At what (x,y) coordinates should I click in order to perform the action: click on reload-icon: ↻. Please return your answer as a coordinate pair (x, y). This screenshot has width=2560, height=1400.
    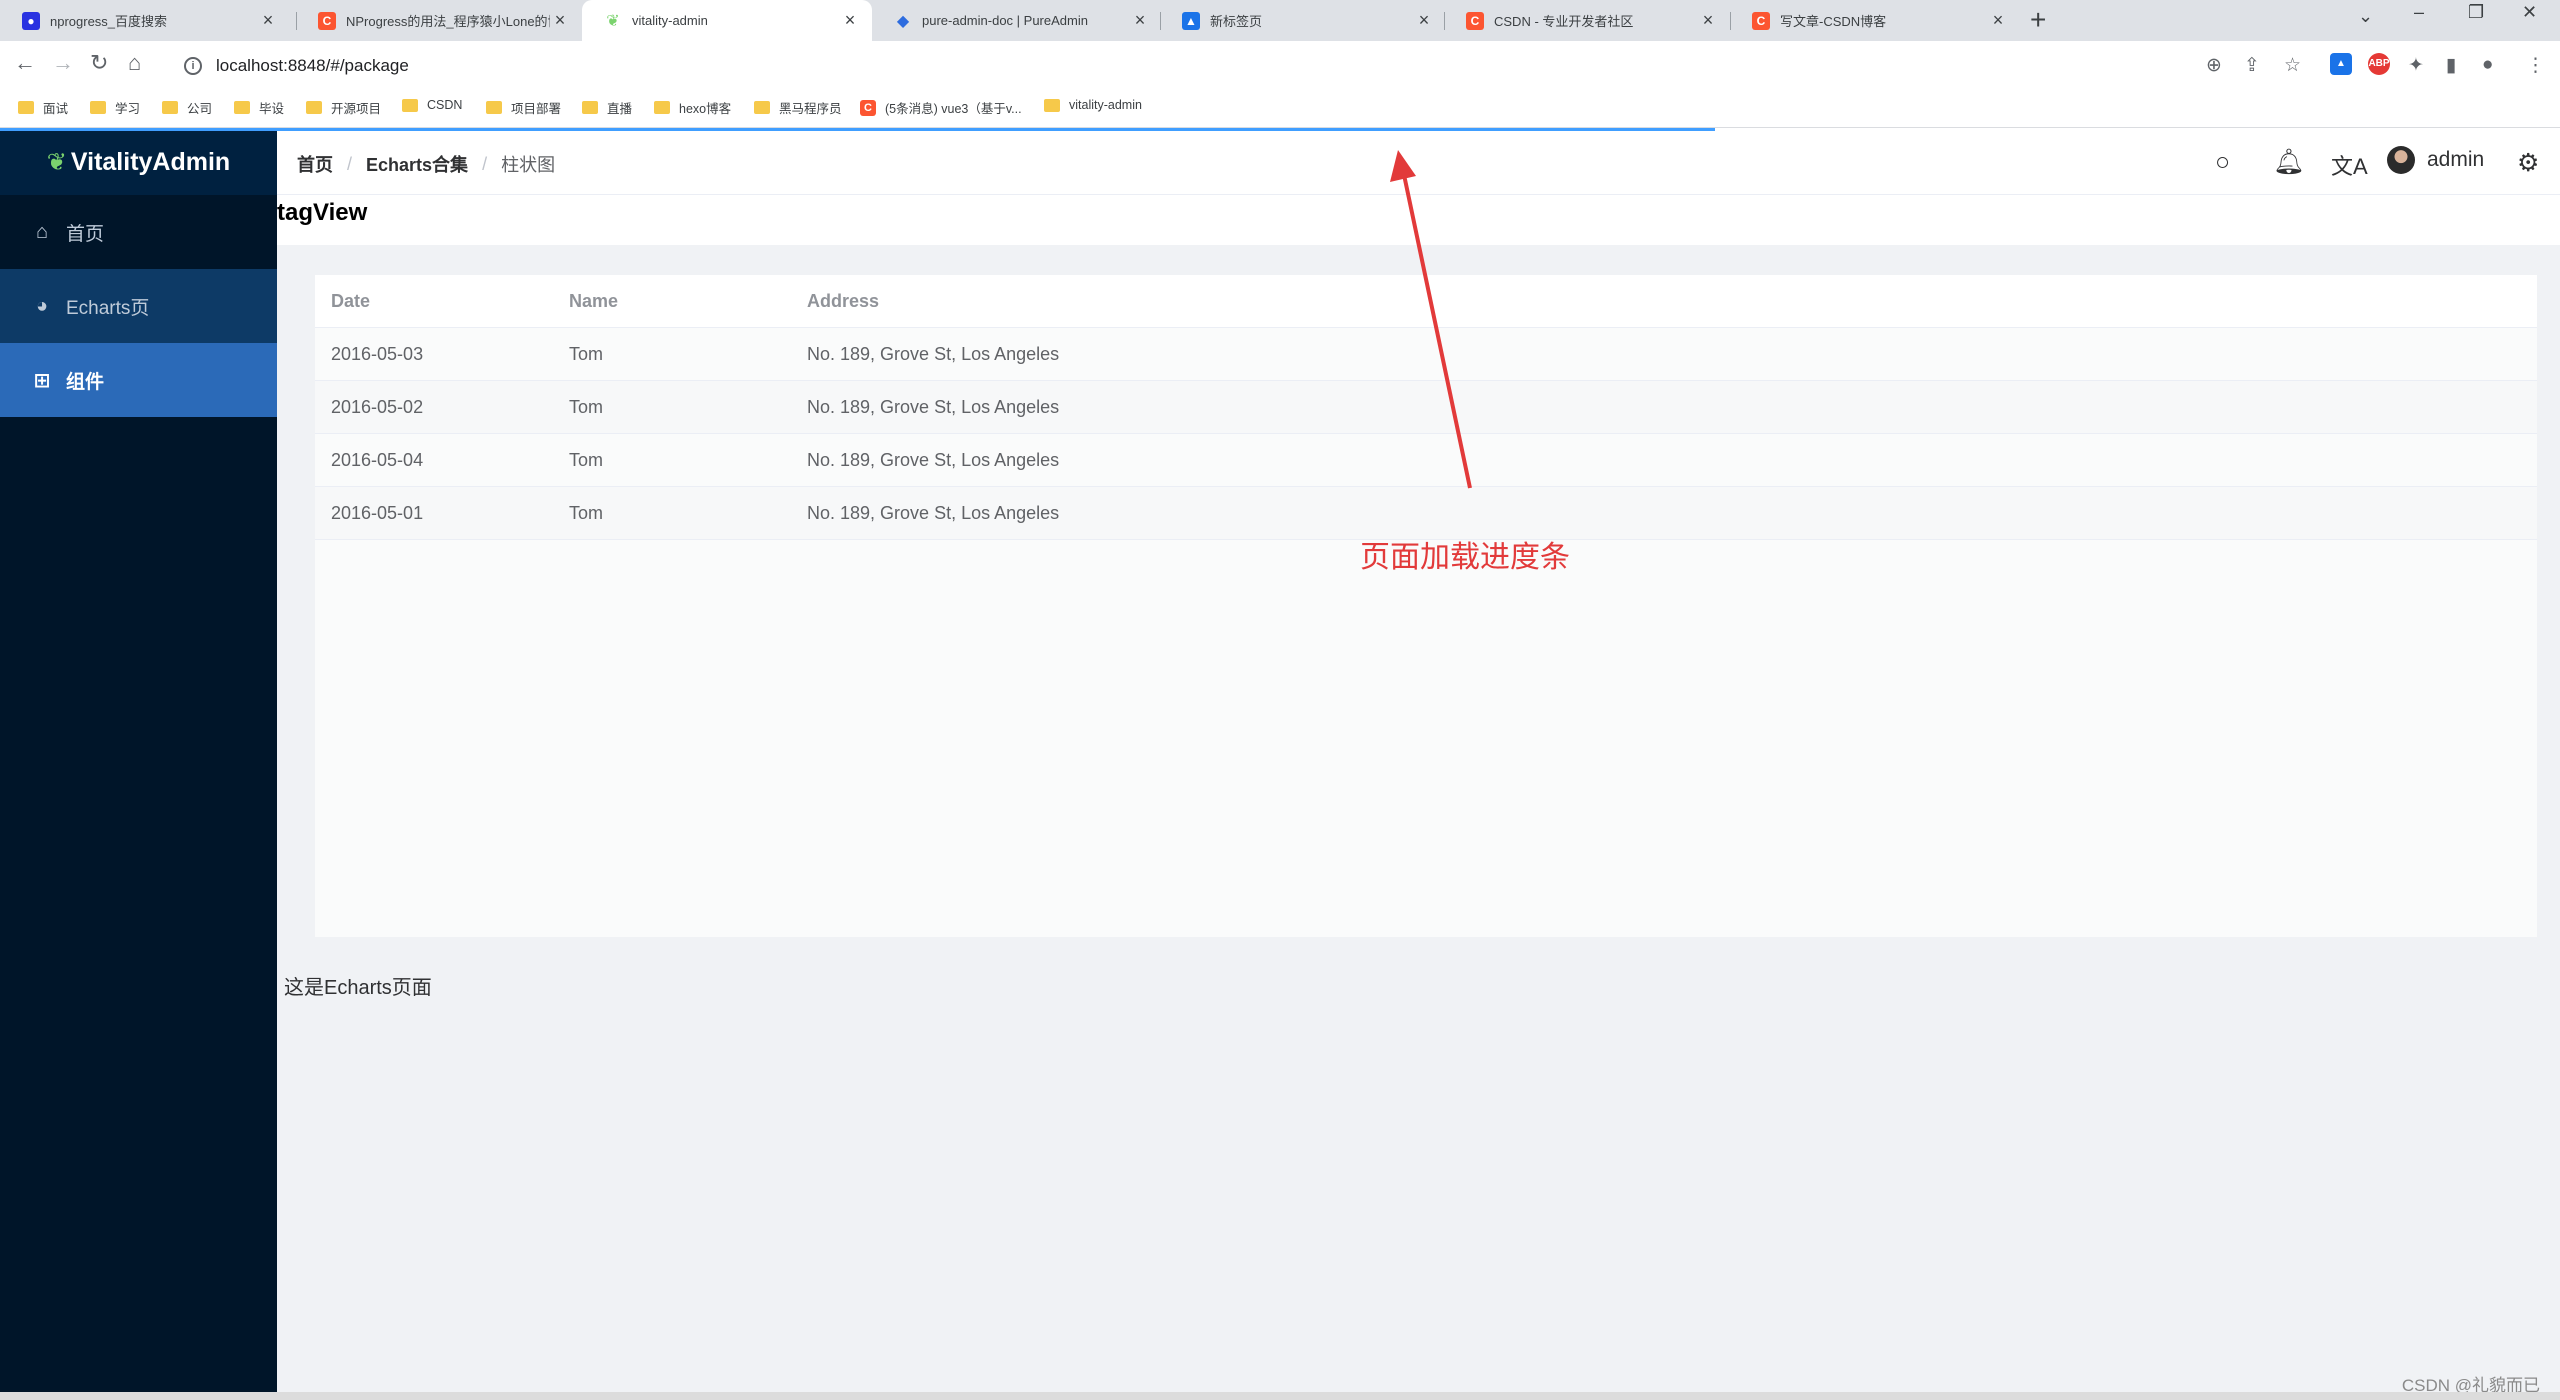
    Looking at the image, I should click on (99, 63).